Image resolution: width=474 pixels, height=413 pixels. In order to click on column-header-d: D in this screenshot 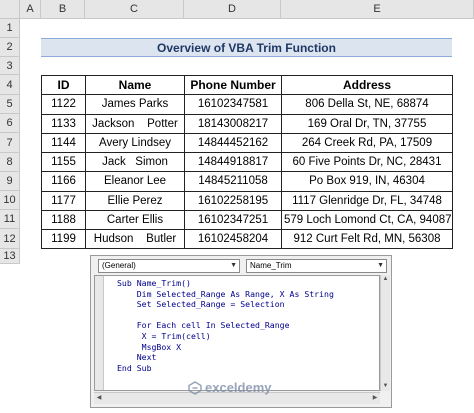, I will do `click(232, 9)`.